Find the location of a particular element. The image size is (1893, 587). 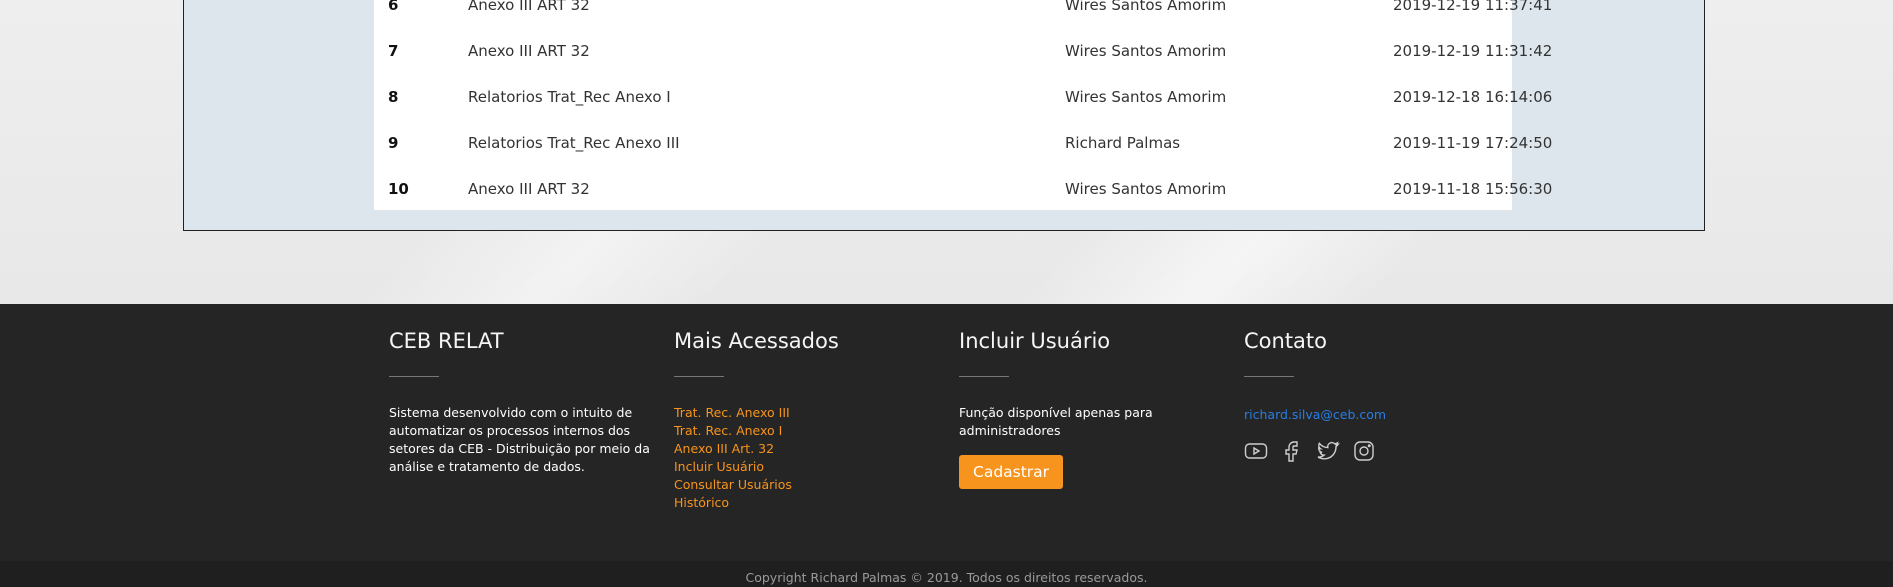

footer-contact-title: Contato is located at coordinates (1286, 341).